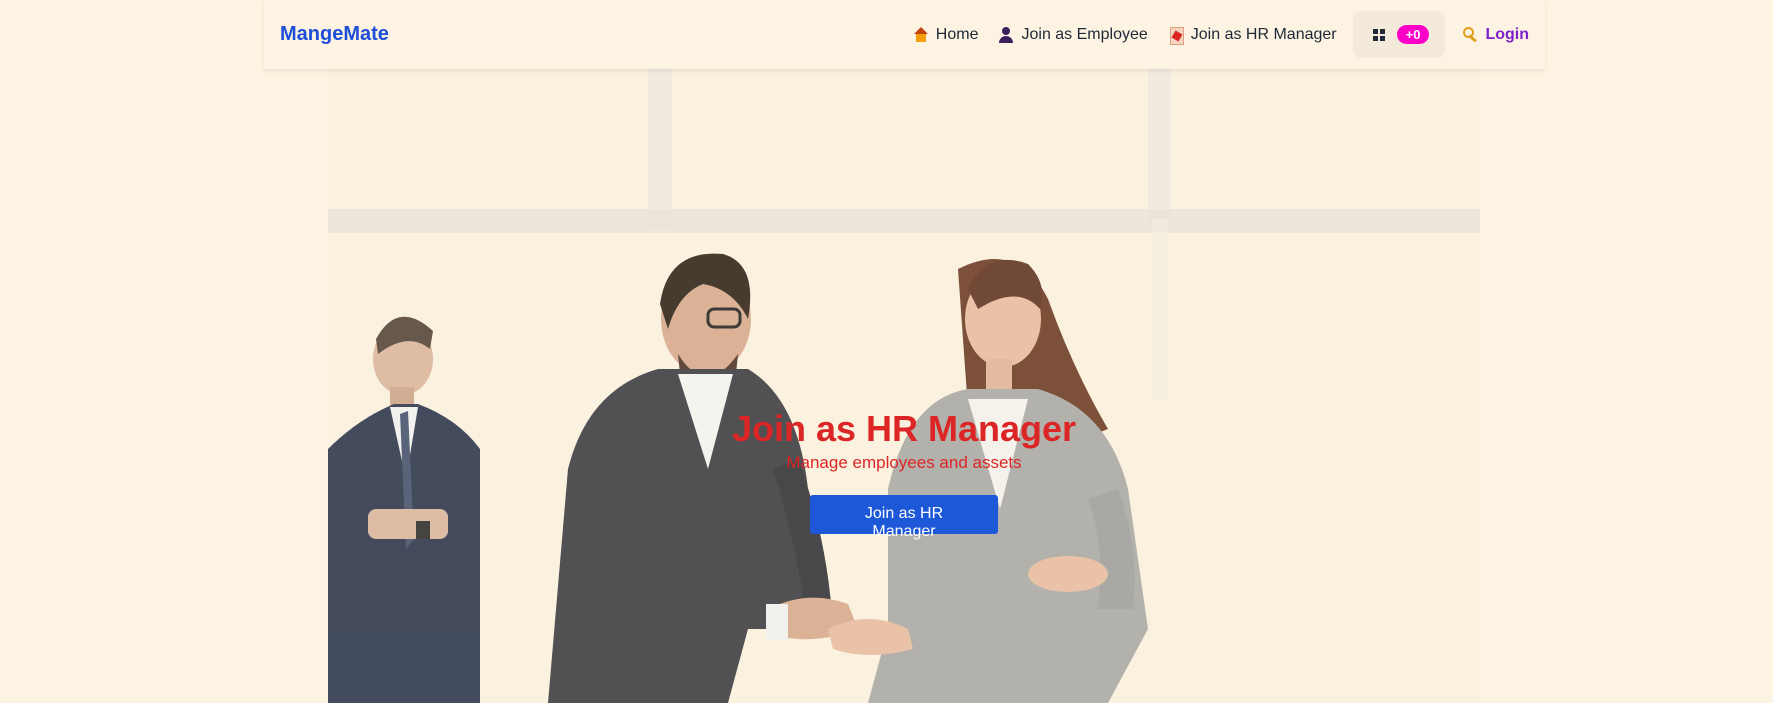 Image resolution: width=1773 pixels, height=703 pixels. What do you see at coordinates (957, 34) in the screenshot?
I see `nav-item-label: Home` at bounding box center [957, 34].